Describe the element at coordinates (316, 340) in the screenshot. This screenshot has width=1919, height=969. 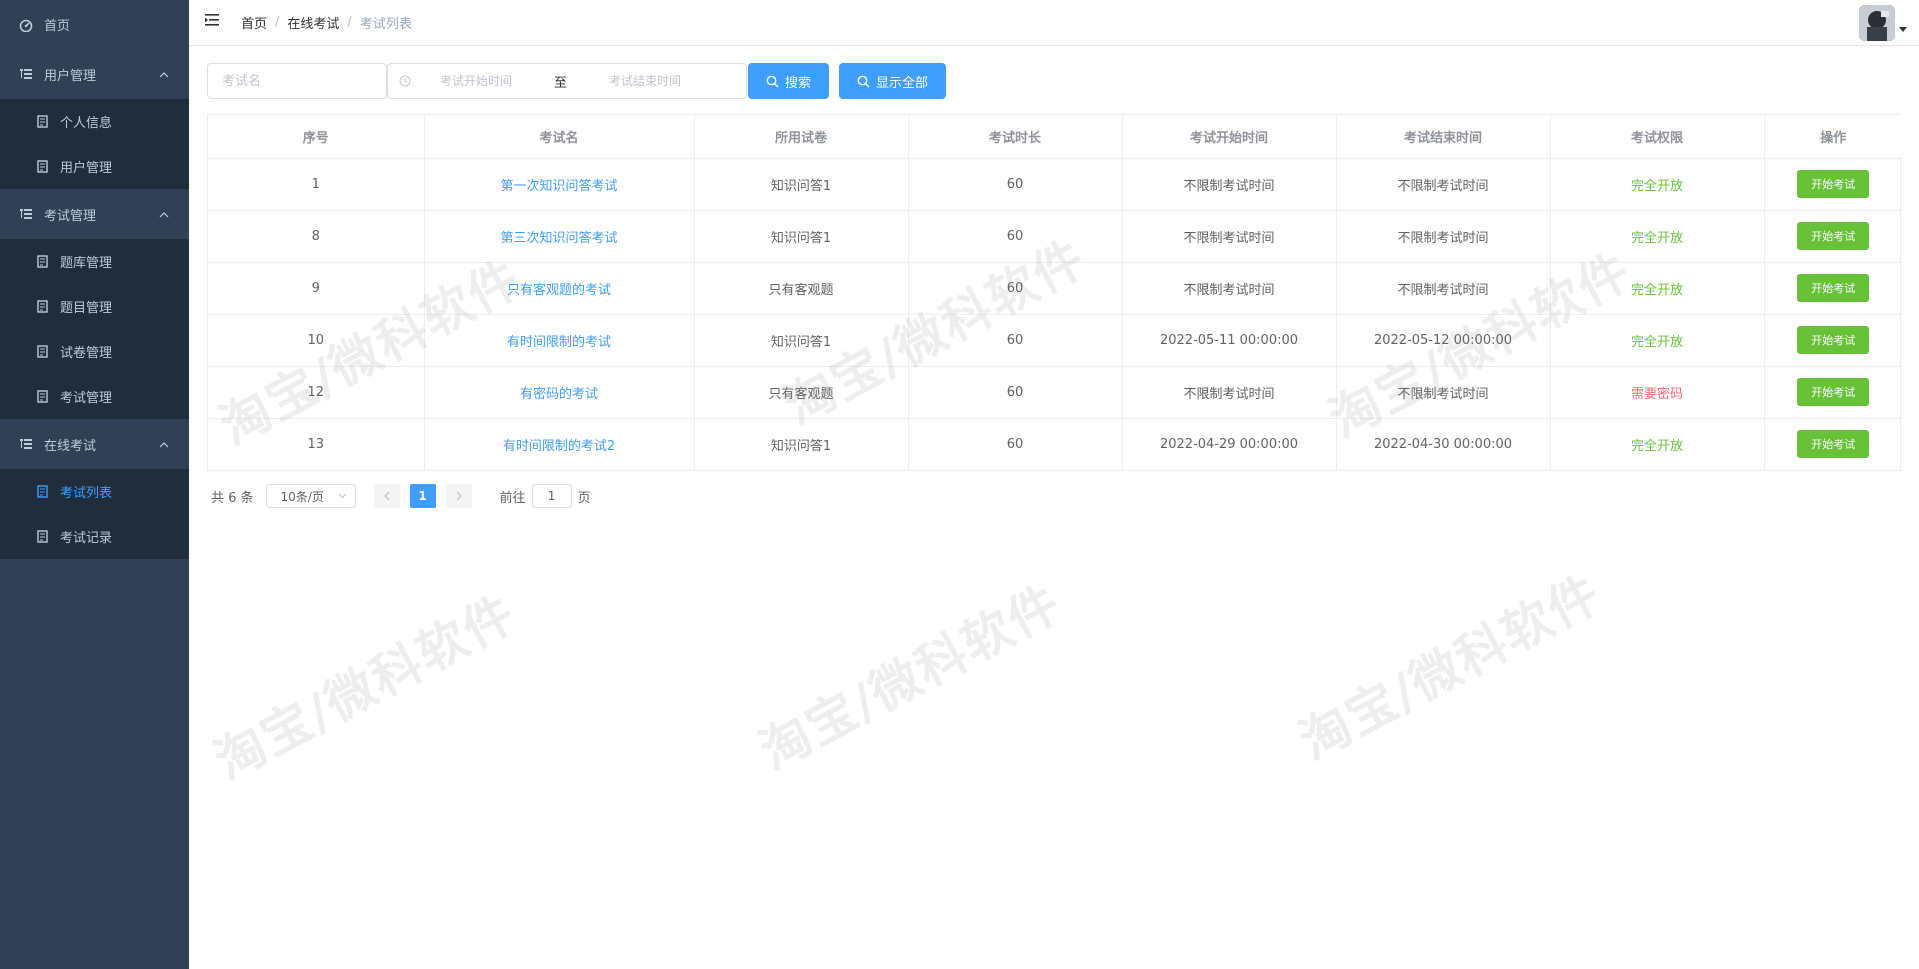
I see `cell-index: 10` at that location.